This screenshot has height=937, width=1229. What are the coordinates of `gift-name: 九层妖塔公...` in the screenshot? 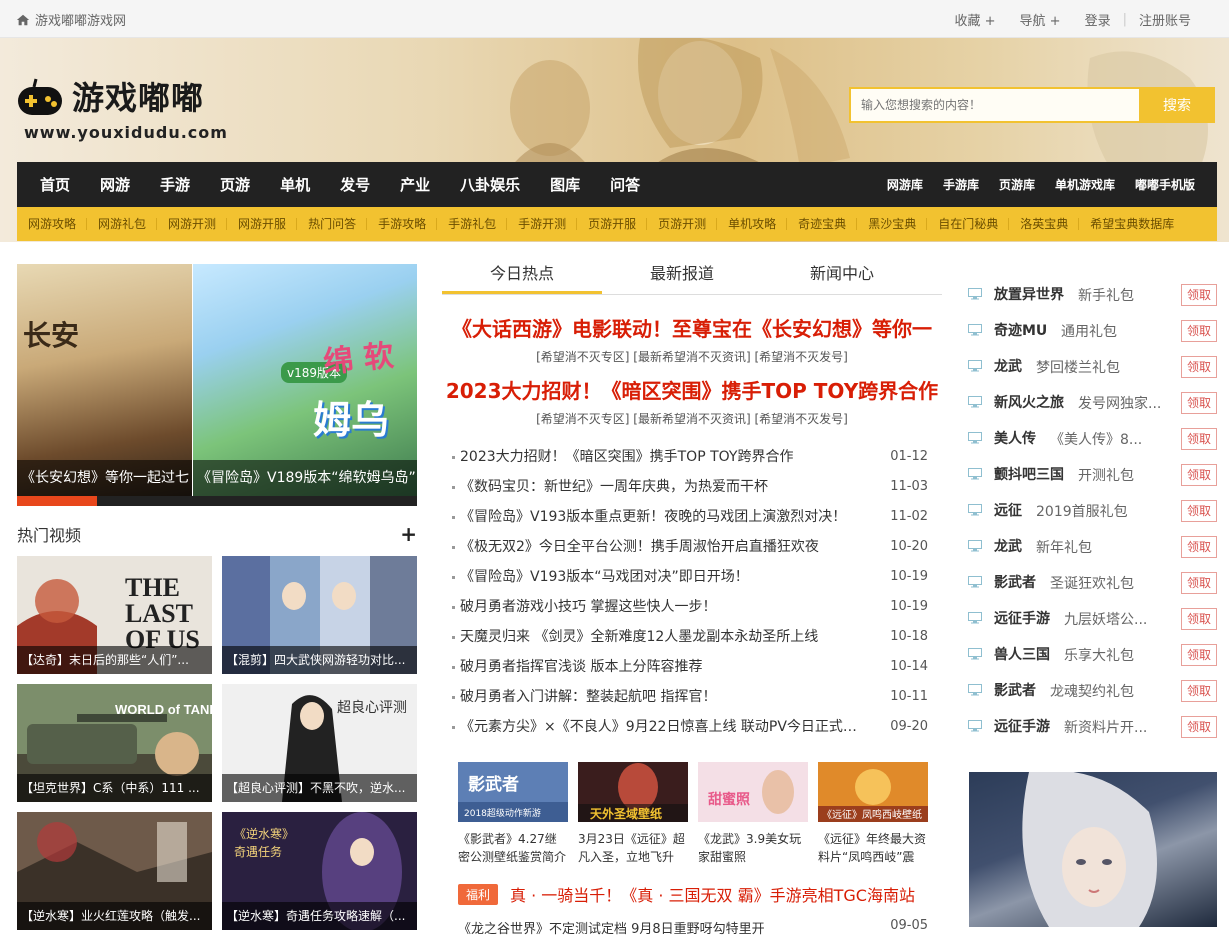 It's located at (1118, 619).